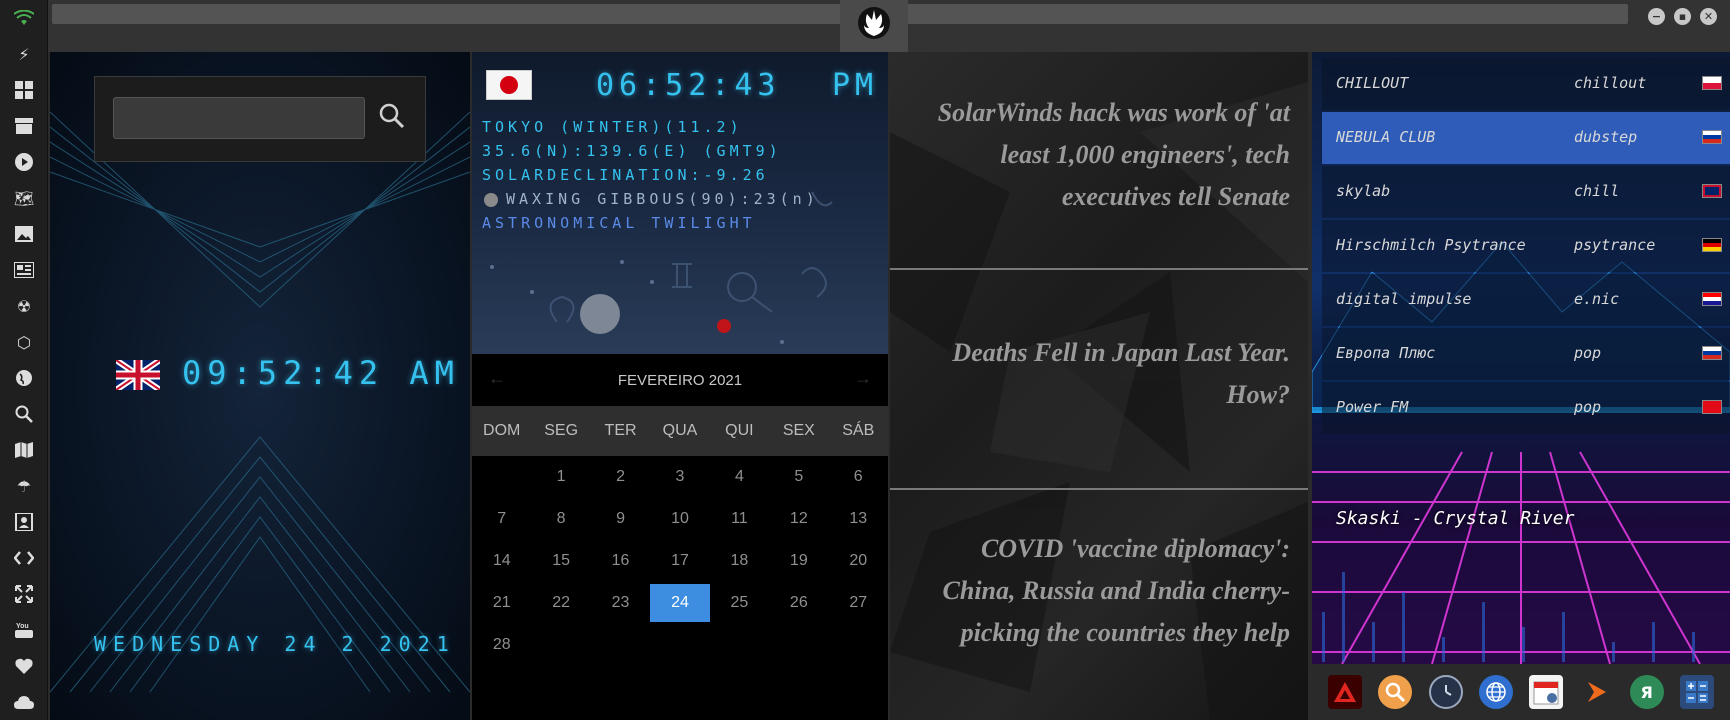 This screenshot has height=720, width=1730. I want to click on search-input, so click(239, 118).